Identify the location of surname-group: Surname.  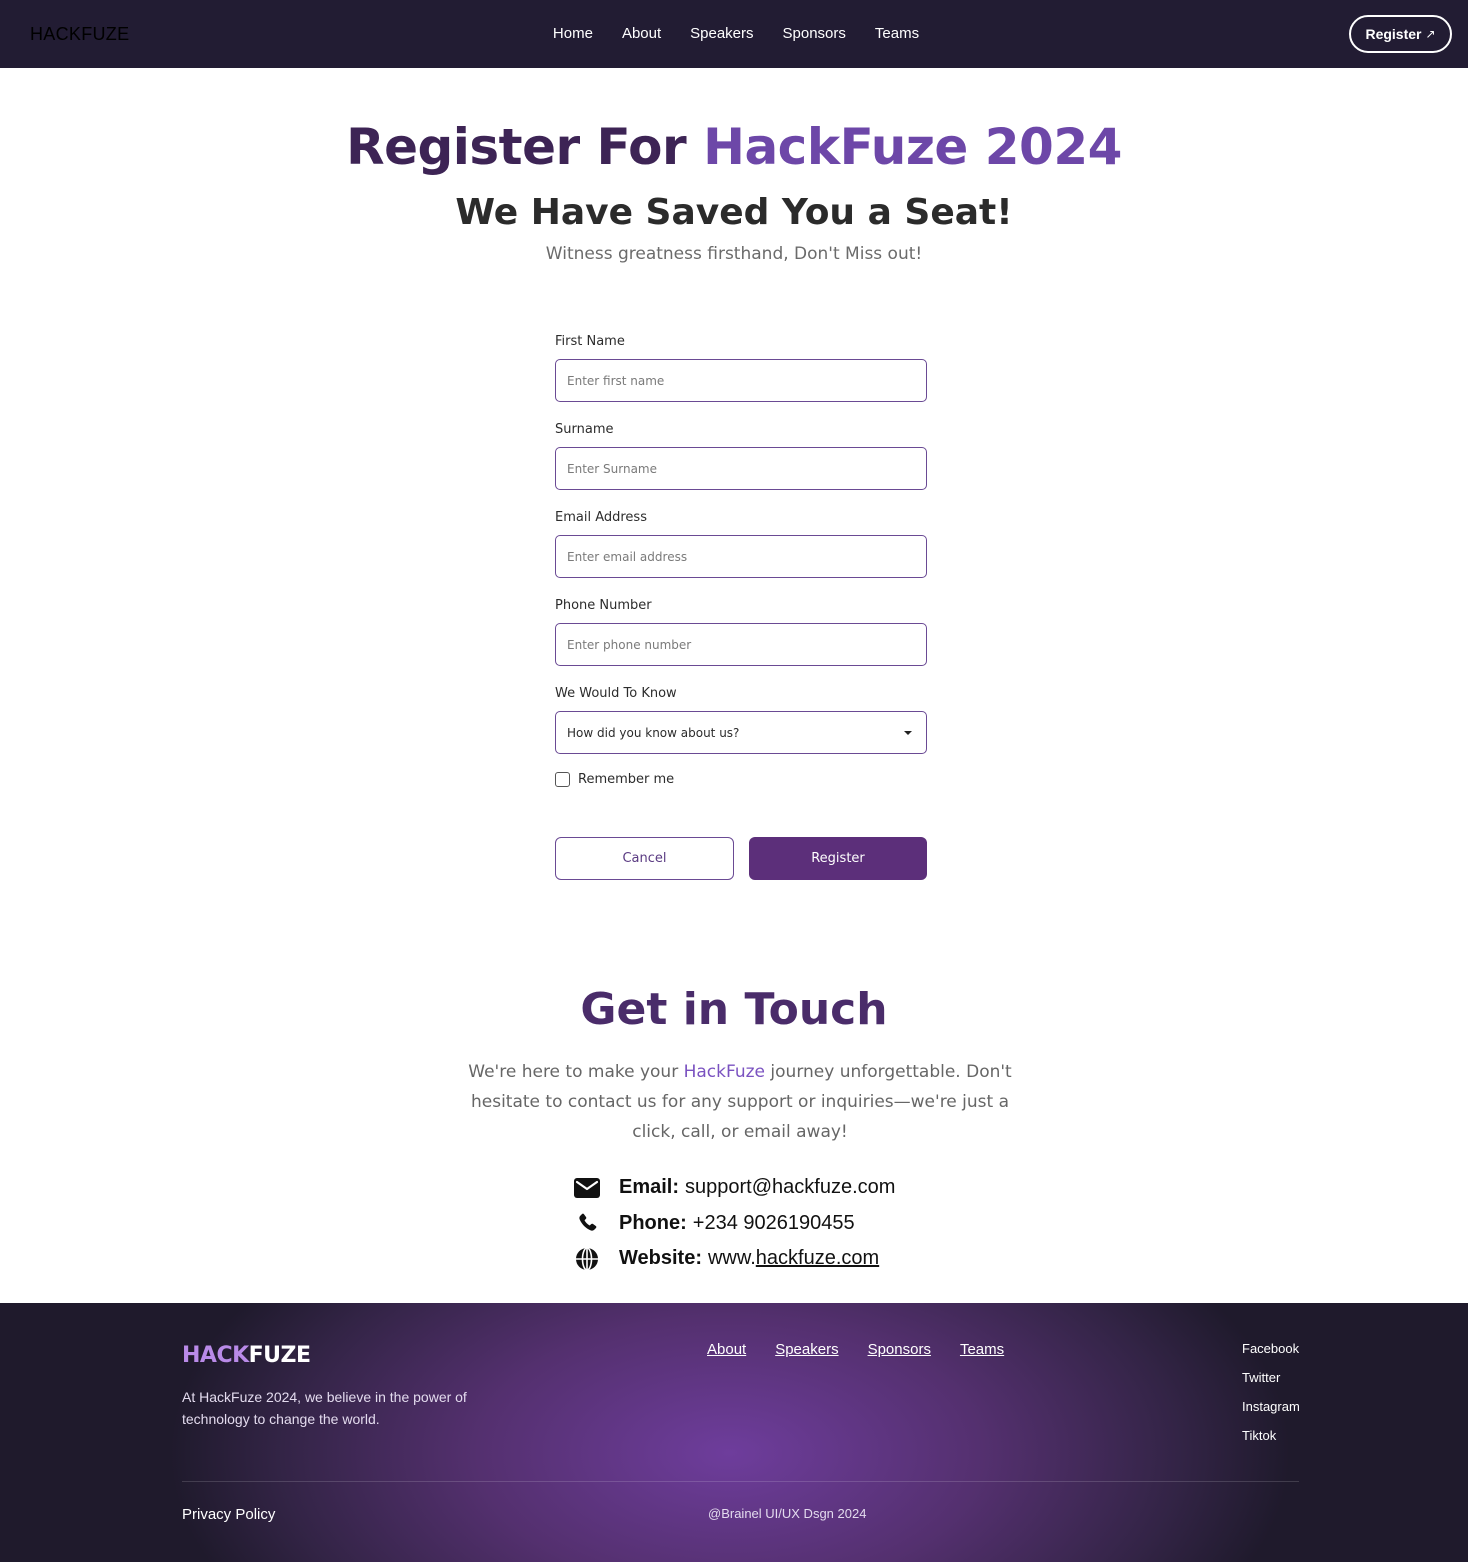
(741, 466).